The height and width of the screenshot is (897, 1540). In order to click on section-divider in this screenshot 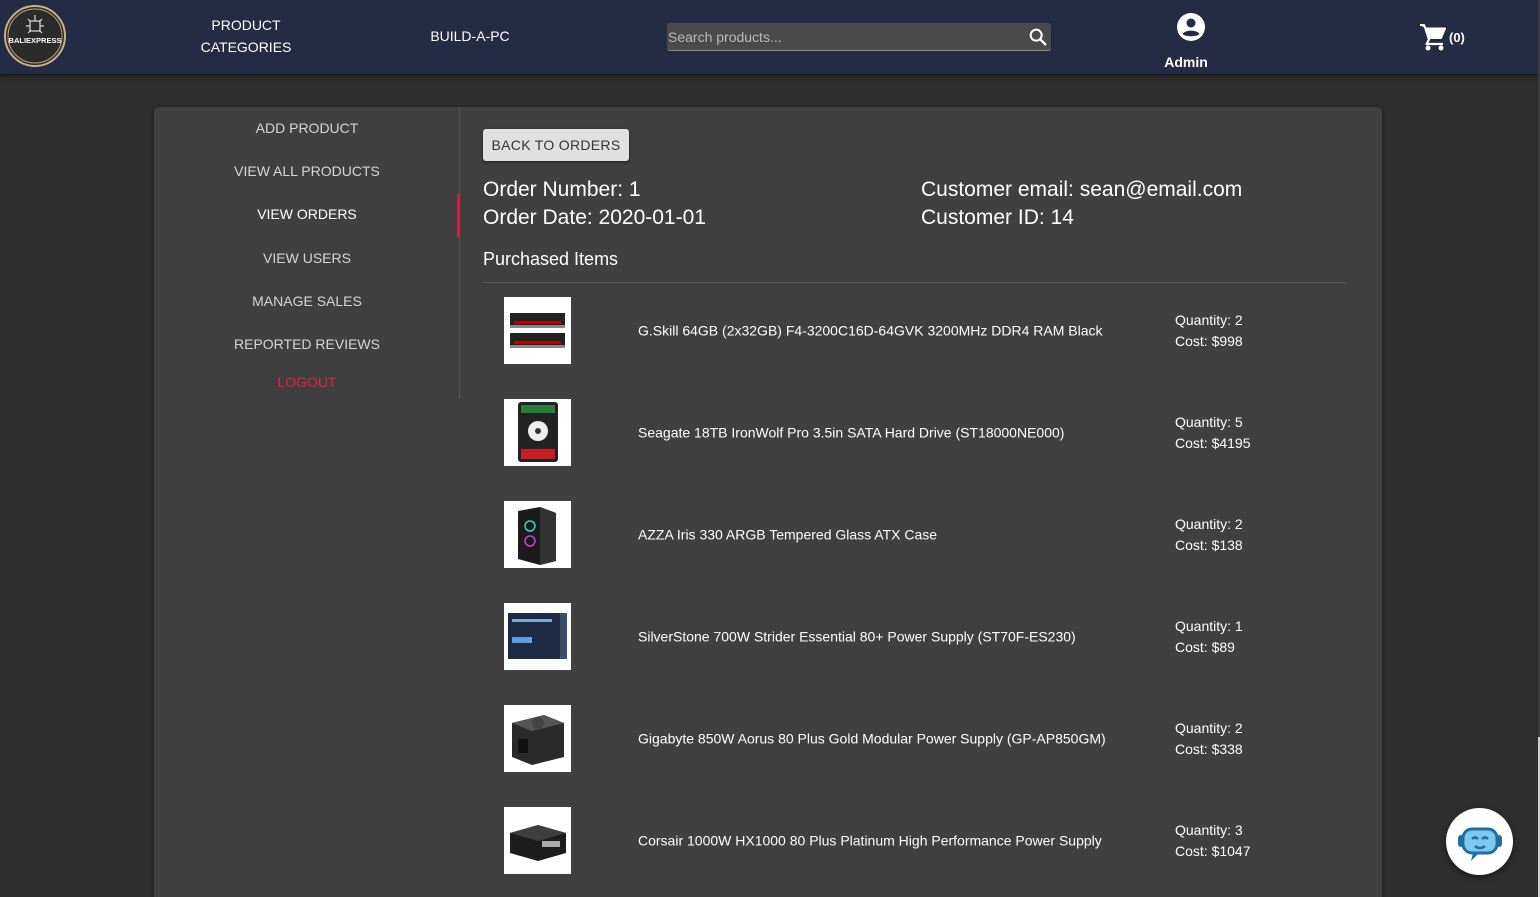, I will do `click(914, 282)`.